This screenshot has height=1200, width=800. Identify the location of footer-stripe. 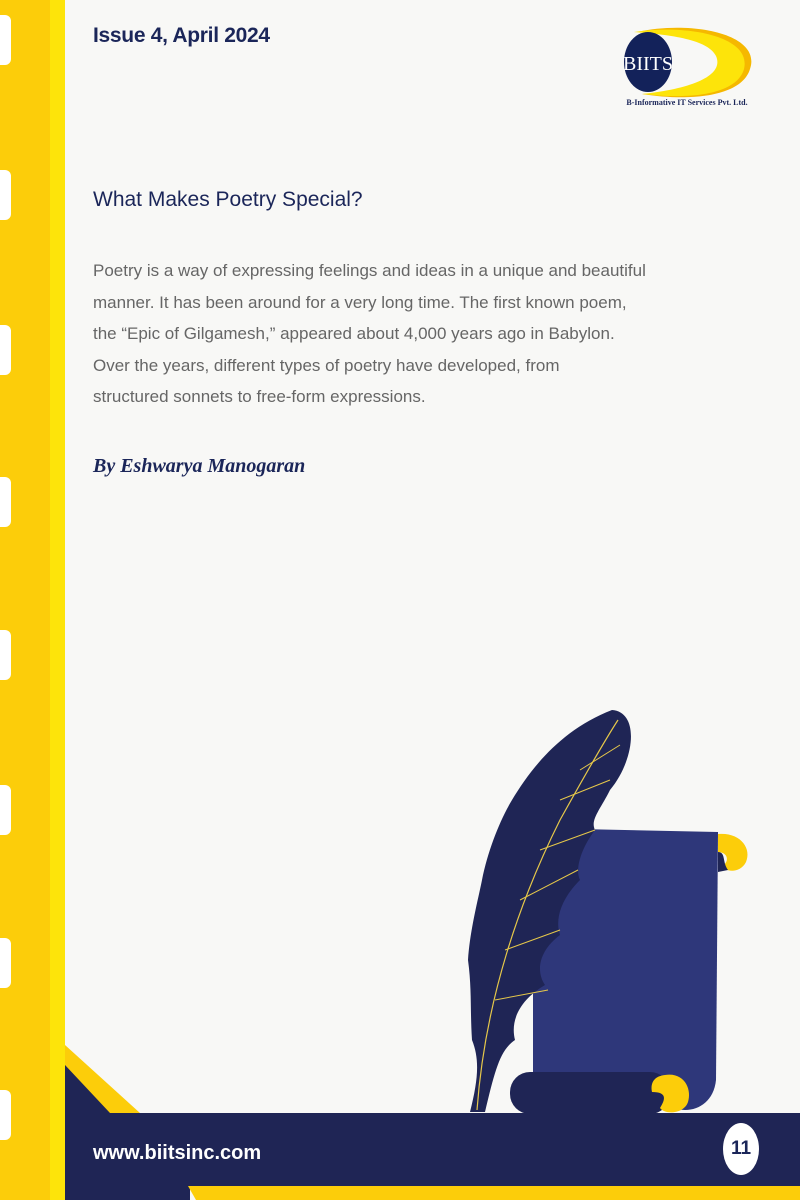
(494, 1193).